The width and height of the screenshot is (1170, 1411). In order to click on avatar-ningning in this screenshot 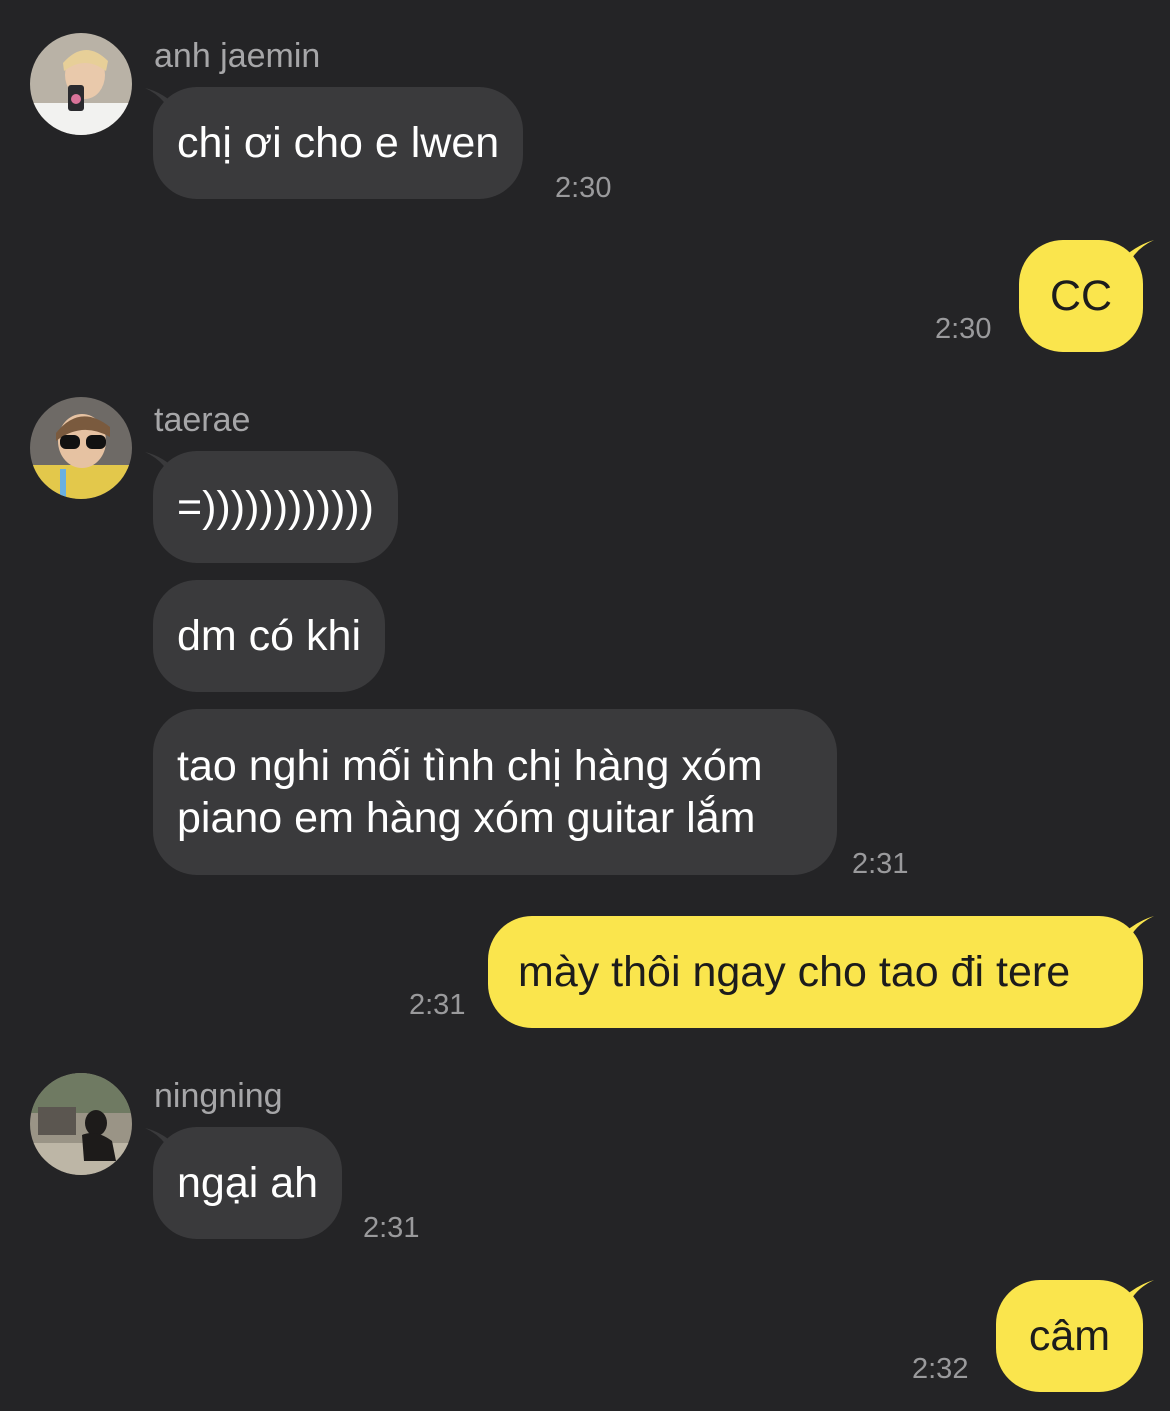, I will do `click(81, 1124)`.